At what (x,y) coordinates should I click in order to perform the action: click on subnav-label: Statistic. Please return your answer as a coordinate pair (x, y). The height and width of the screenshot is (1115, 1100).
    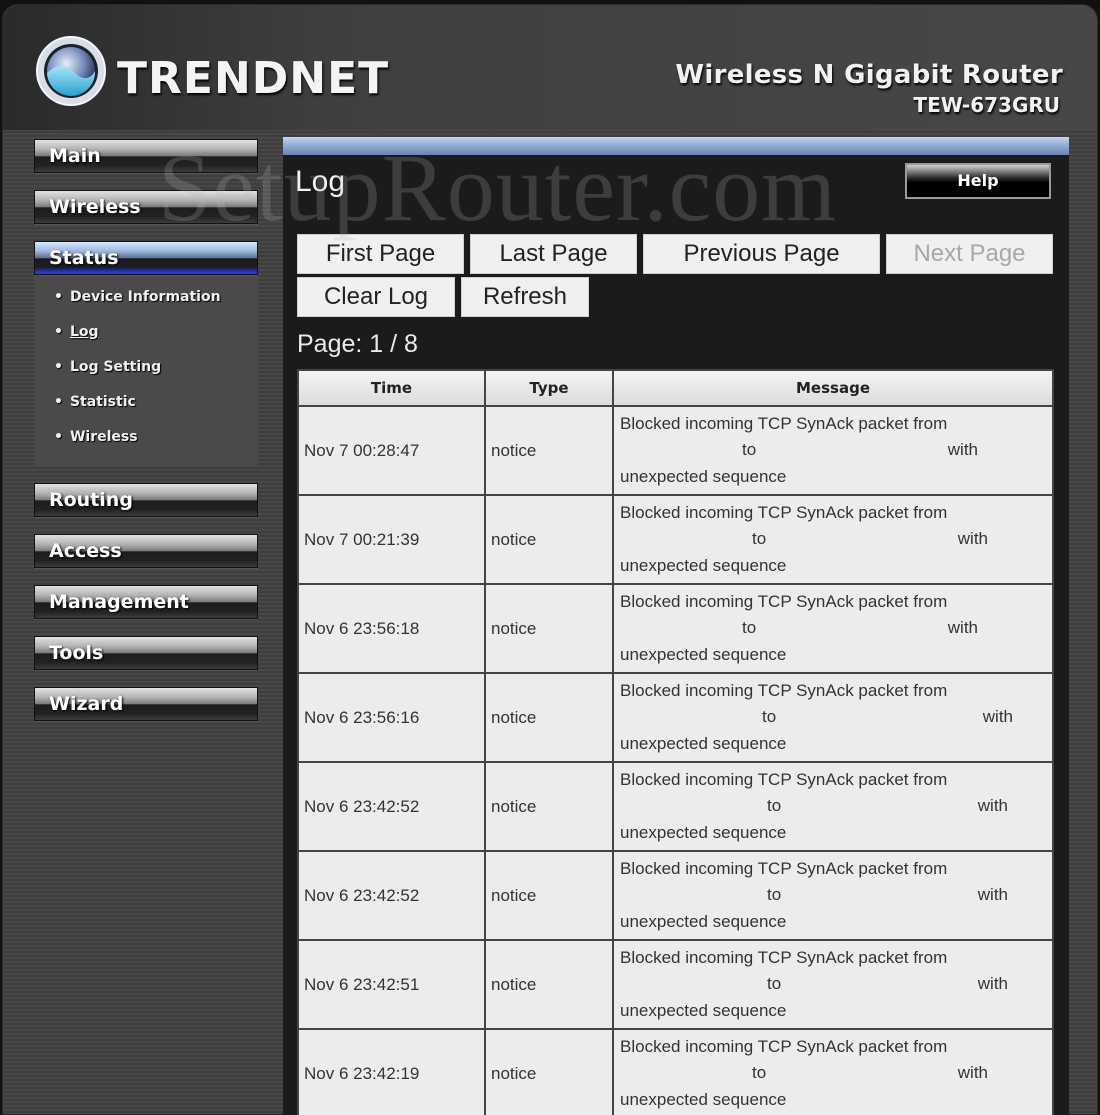
    Looking at the image, I should click on (102, 402).